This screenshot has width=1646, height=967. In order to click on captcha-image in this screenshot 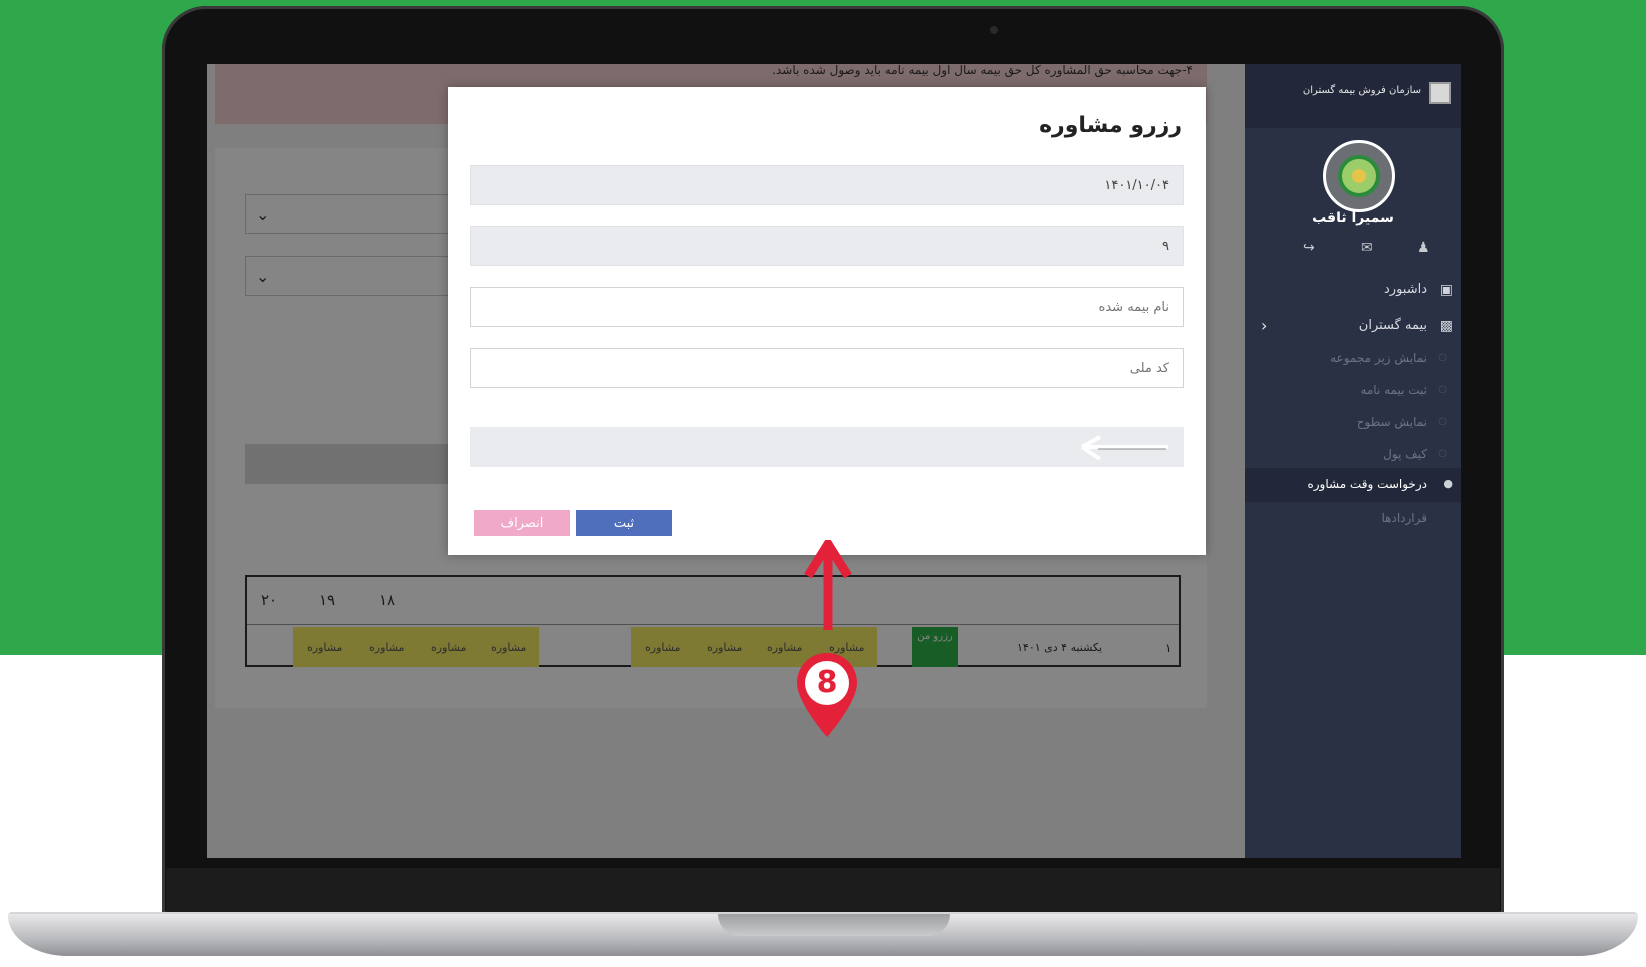, I will do `click(827, 447)`.